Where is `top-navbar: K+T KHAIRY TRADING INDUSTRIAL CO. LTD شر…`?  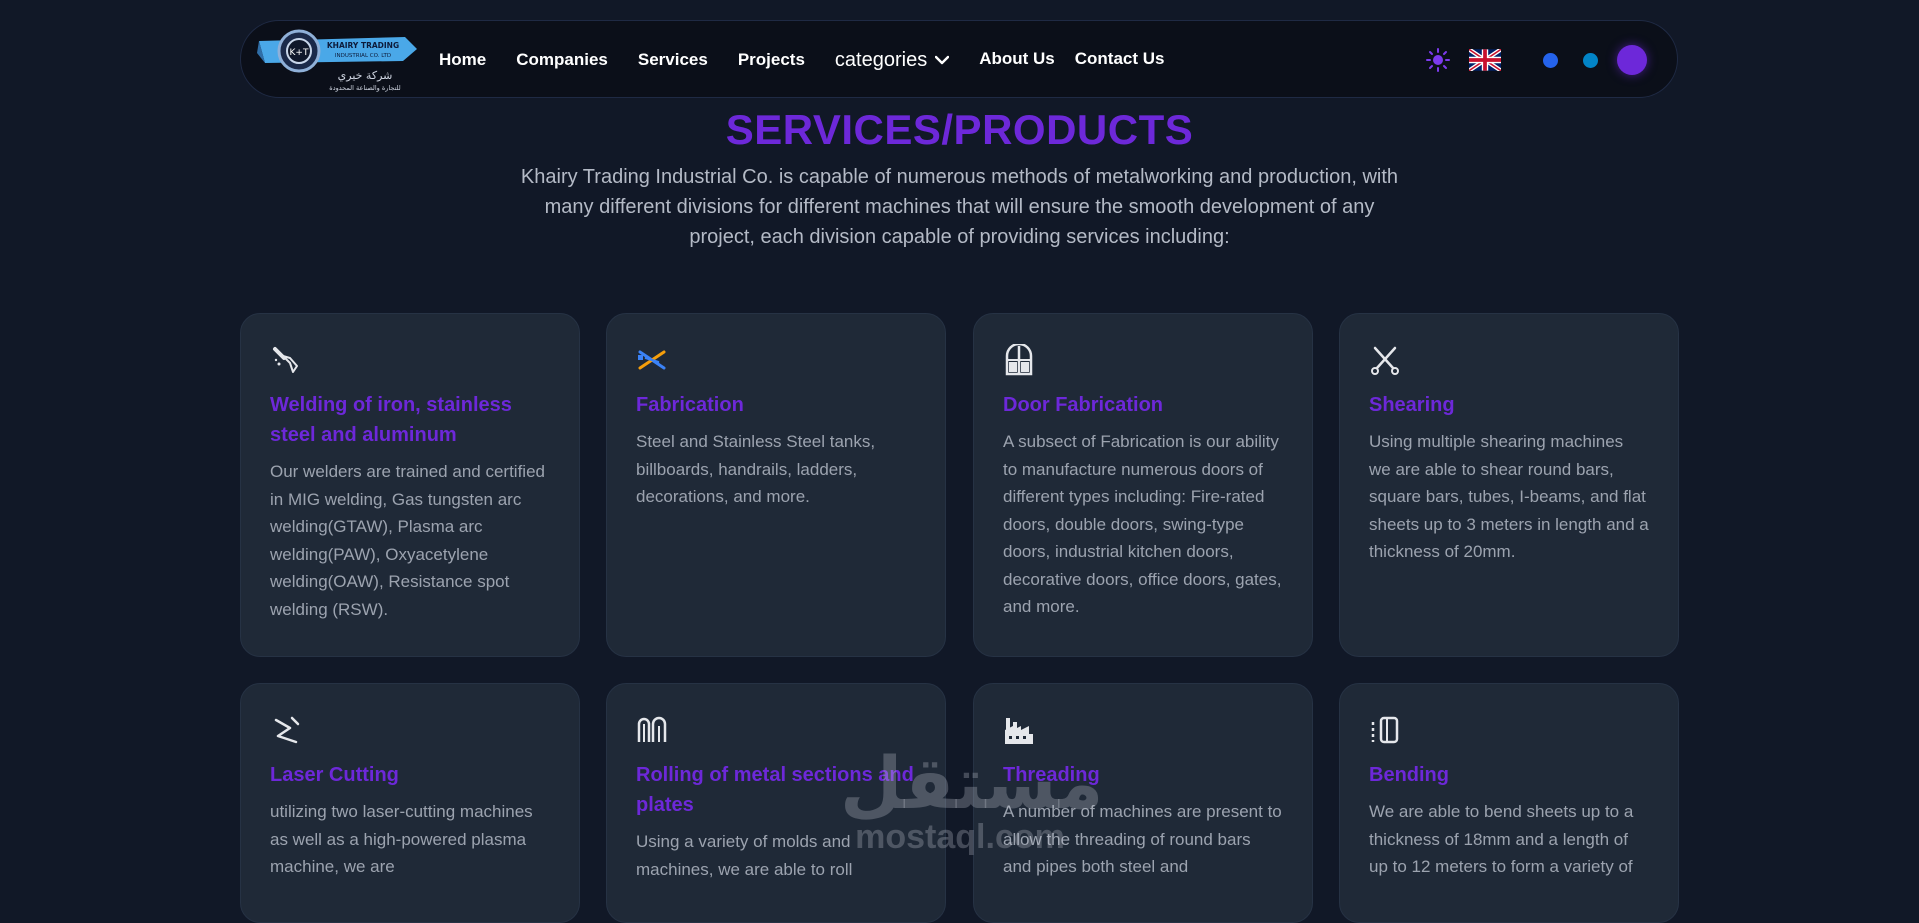
top-navbar: K+T KHAIRY TRADING INDUSTRIAL CO. LTD شر… is located at coordinates (959, 59).